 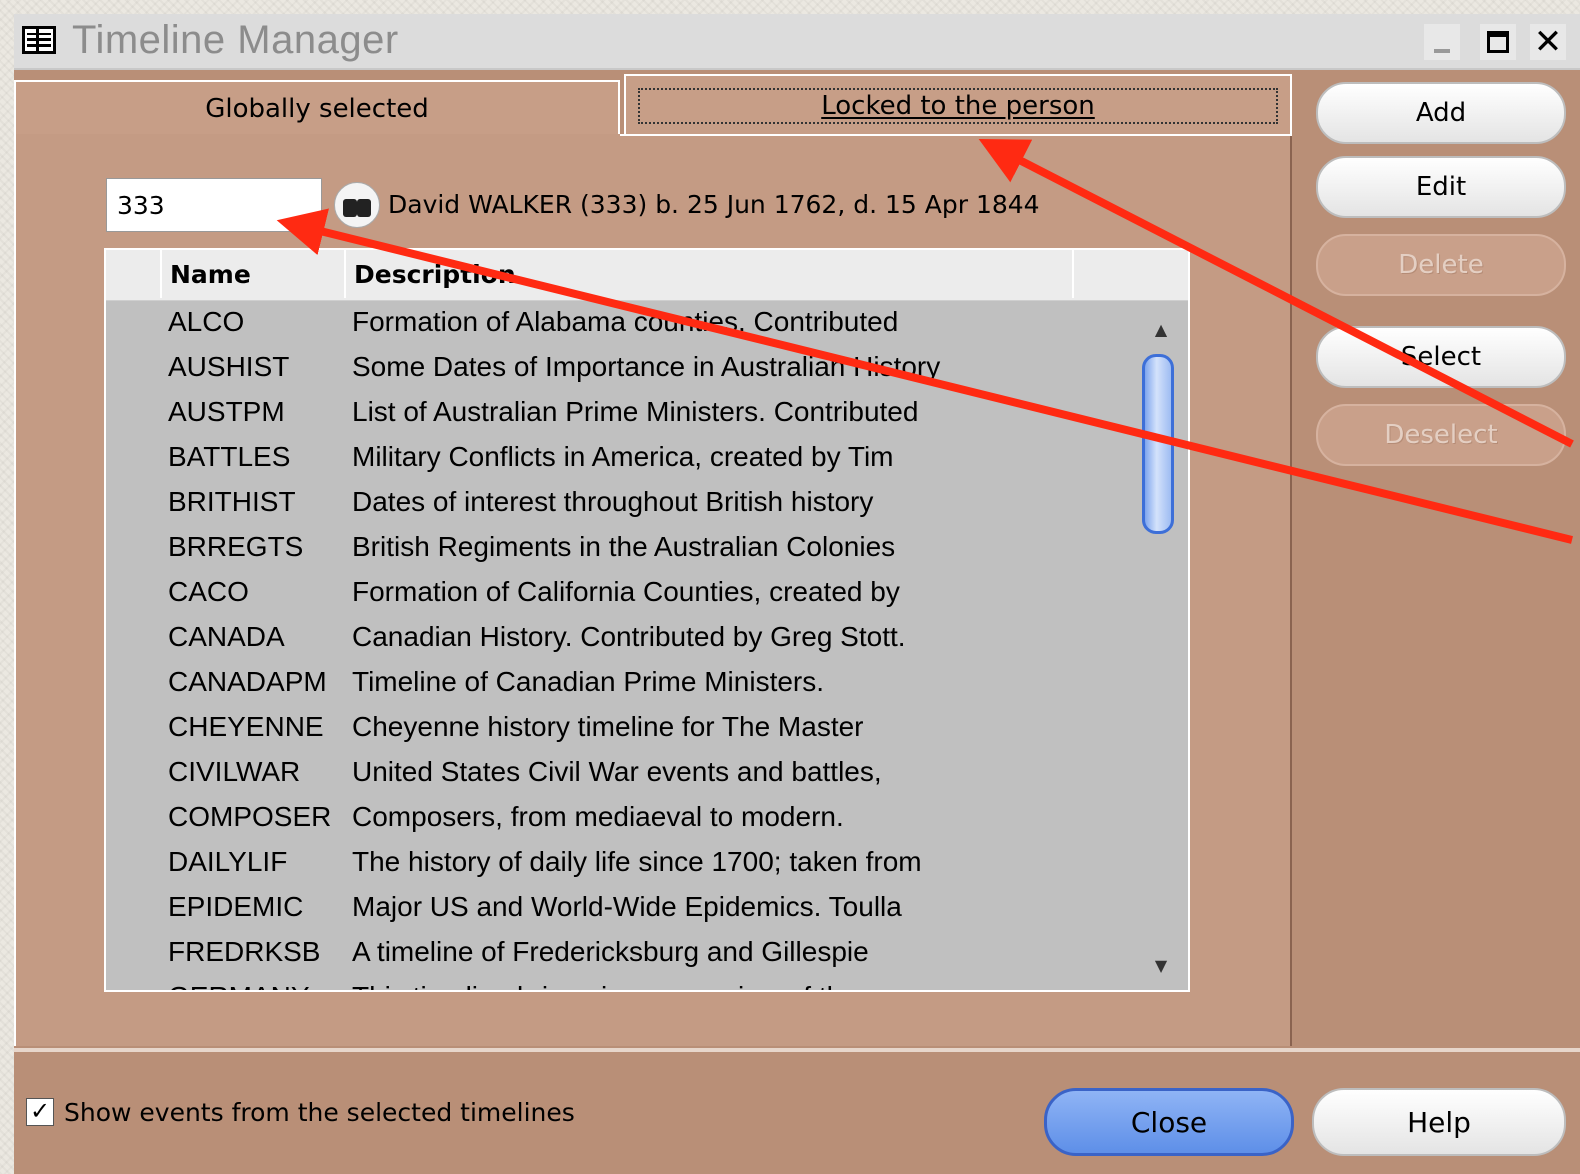 What do you see at coordinates (1441, 113) in the screenshot?
I see `add-button: Add` at bounding box center [1441, 113].